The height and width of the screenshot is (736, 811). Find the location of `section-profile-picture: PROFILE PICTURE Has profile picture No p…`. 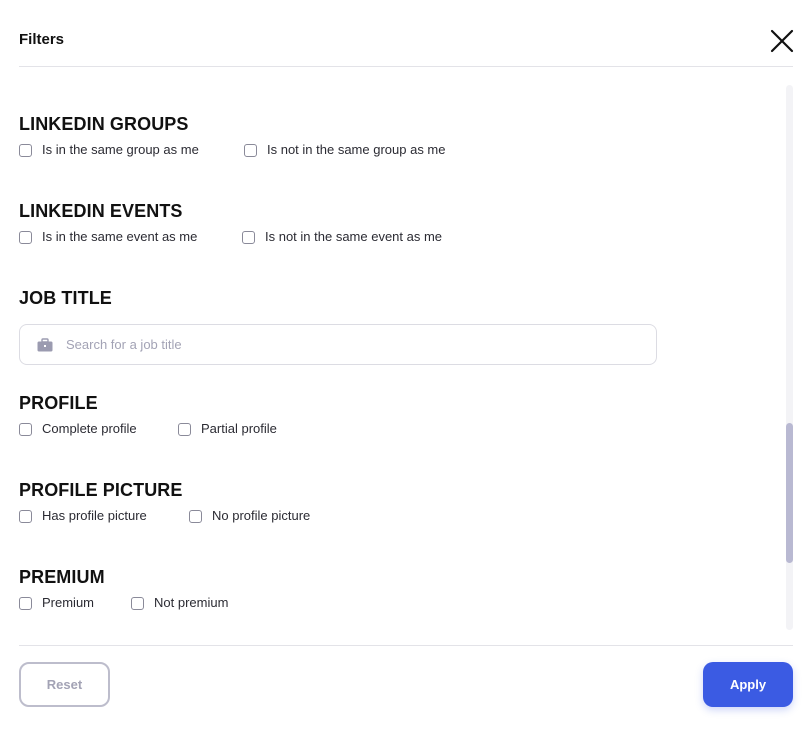

section-profile-picture: PROFILE PICTURE Has profile picture No p… is located at coordinates (164, 501).